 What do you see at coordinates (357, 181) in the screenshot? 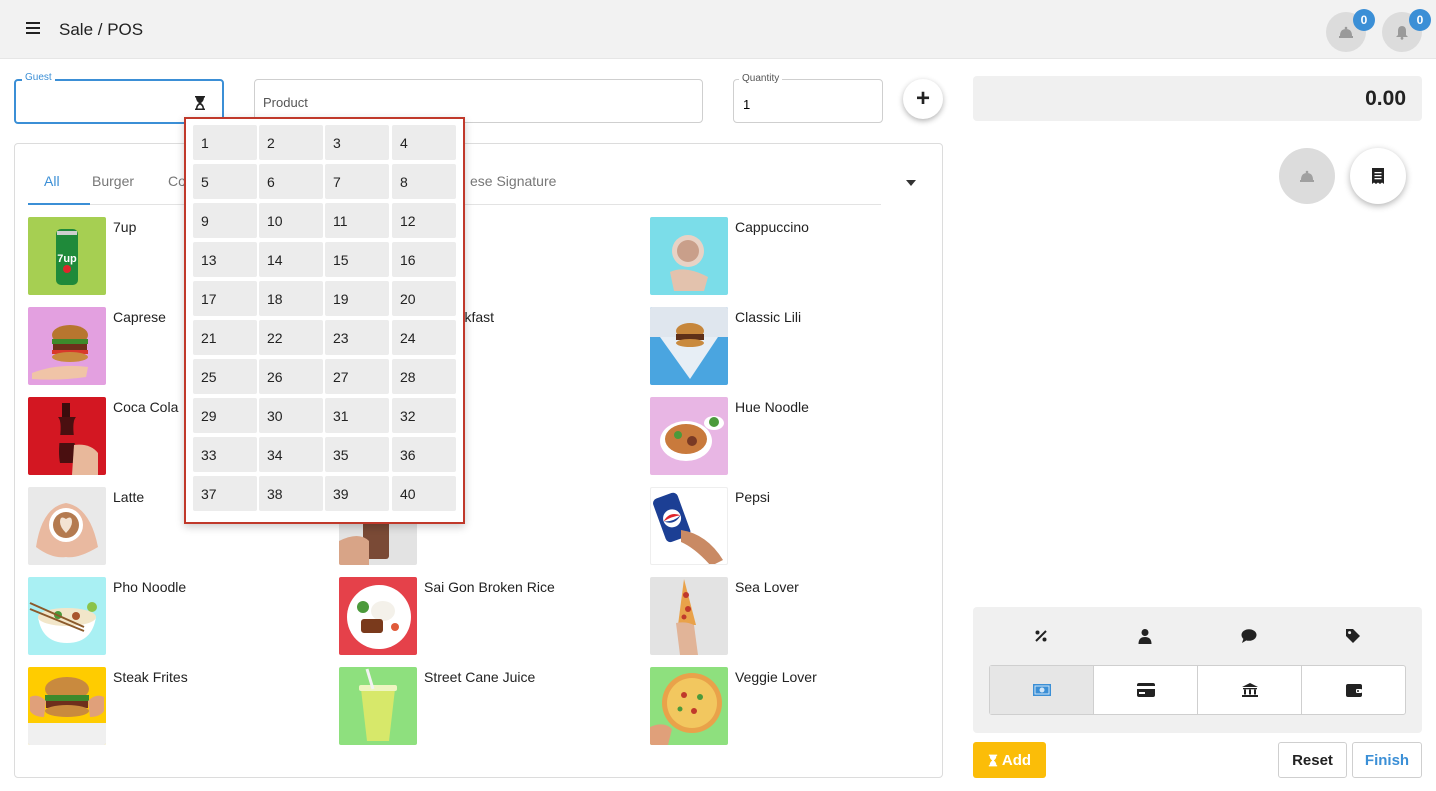
I see `table-option: 7` at bounding box center [357, 181].